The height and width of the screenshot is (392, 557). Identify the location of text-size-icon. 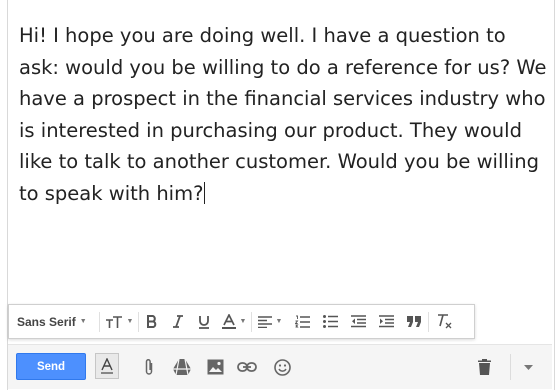
(114, 322).